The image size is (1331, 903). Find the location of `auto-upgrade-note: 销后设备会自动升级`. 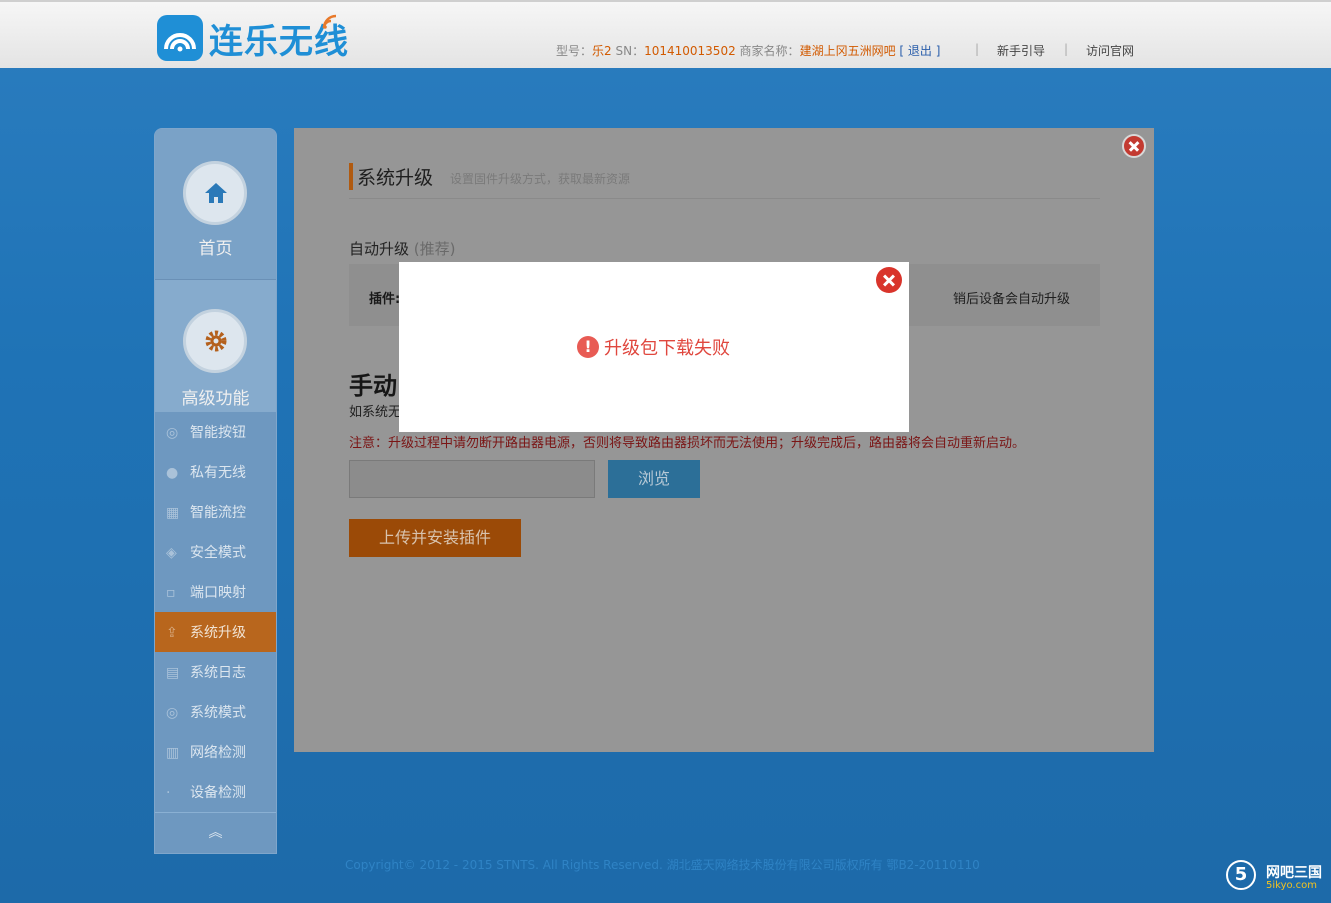

auto-upgrade-note: 销后设备会自动升级 is located at coordinates (1012, 299).